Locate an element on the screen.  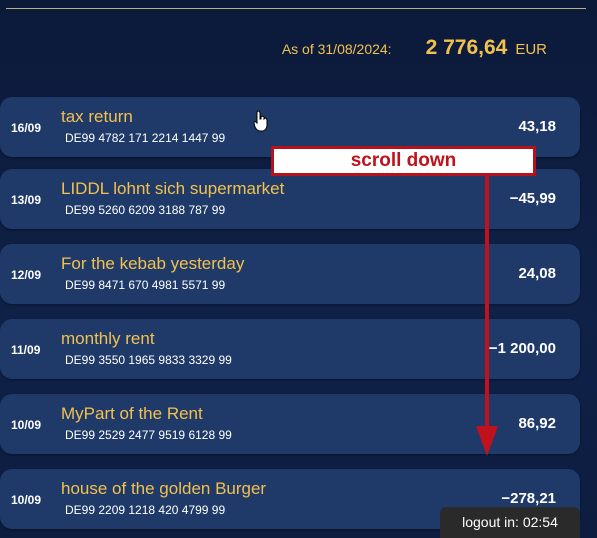
transaction-iban: DE99 3550 1965 9833 3329 99 is located at coordinates (148, 360).